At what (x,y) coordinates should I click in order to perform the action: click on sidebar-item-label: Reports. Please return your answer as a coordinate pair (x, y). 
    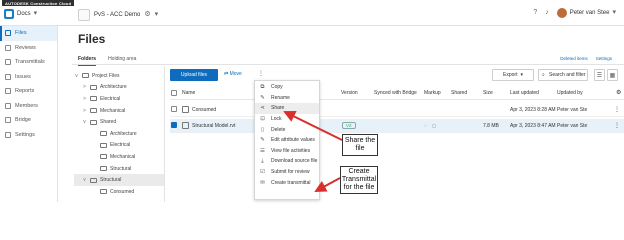
    Looking at the image, I should click on (25, 91).